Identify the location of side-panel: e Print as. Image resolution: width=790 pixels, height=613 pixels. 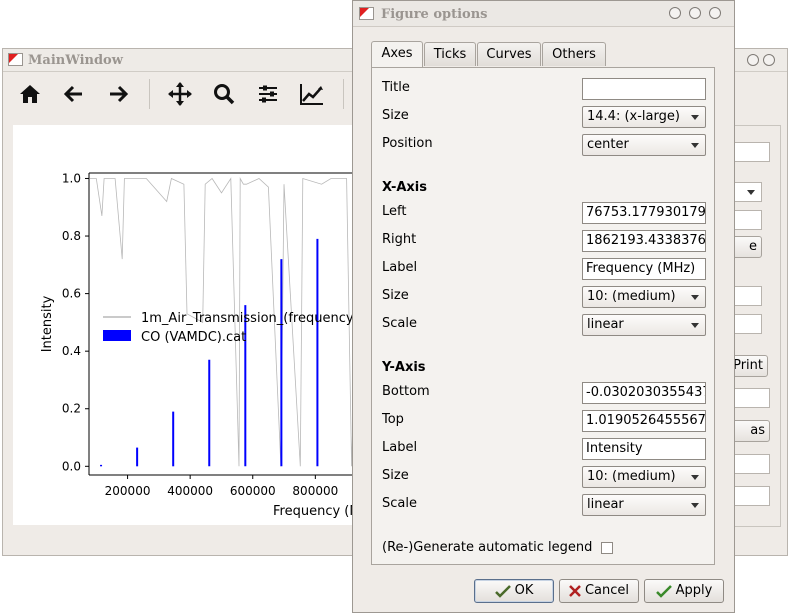
(755, 326).